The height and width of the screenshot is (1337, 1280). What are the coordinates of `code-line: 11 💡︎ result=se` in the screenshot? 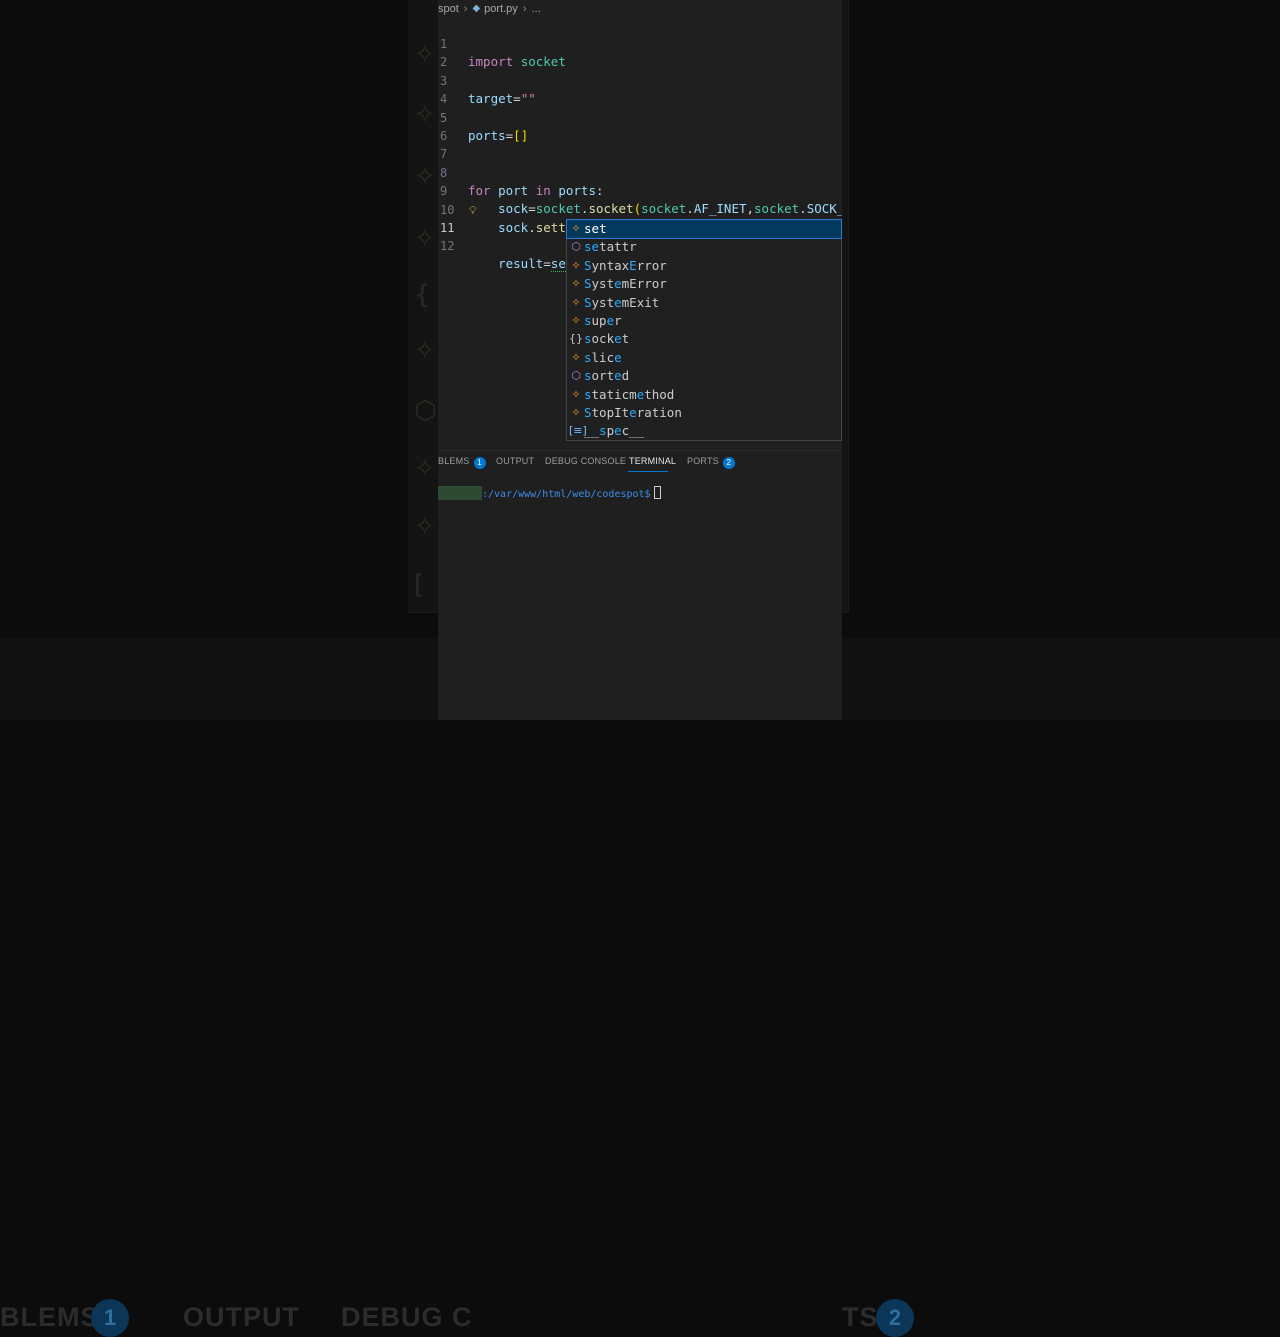 It's located at (640, 236).